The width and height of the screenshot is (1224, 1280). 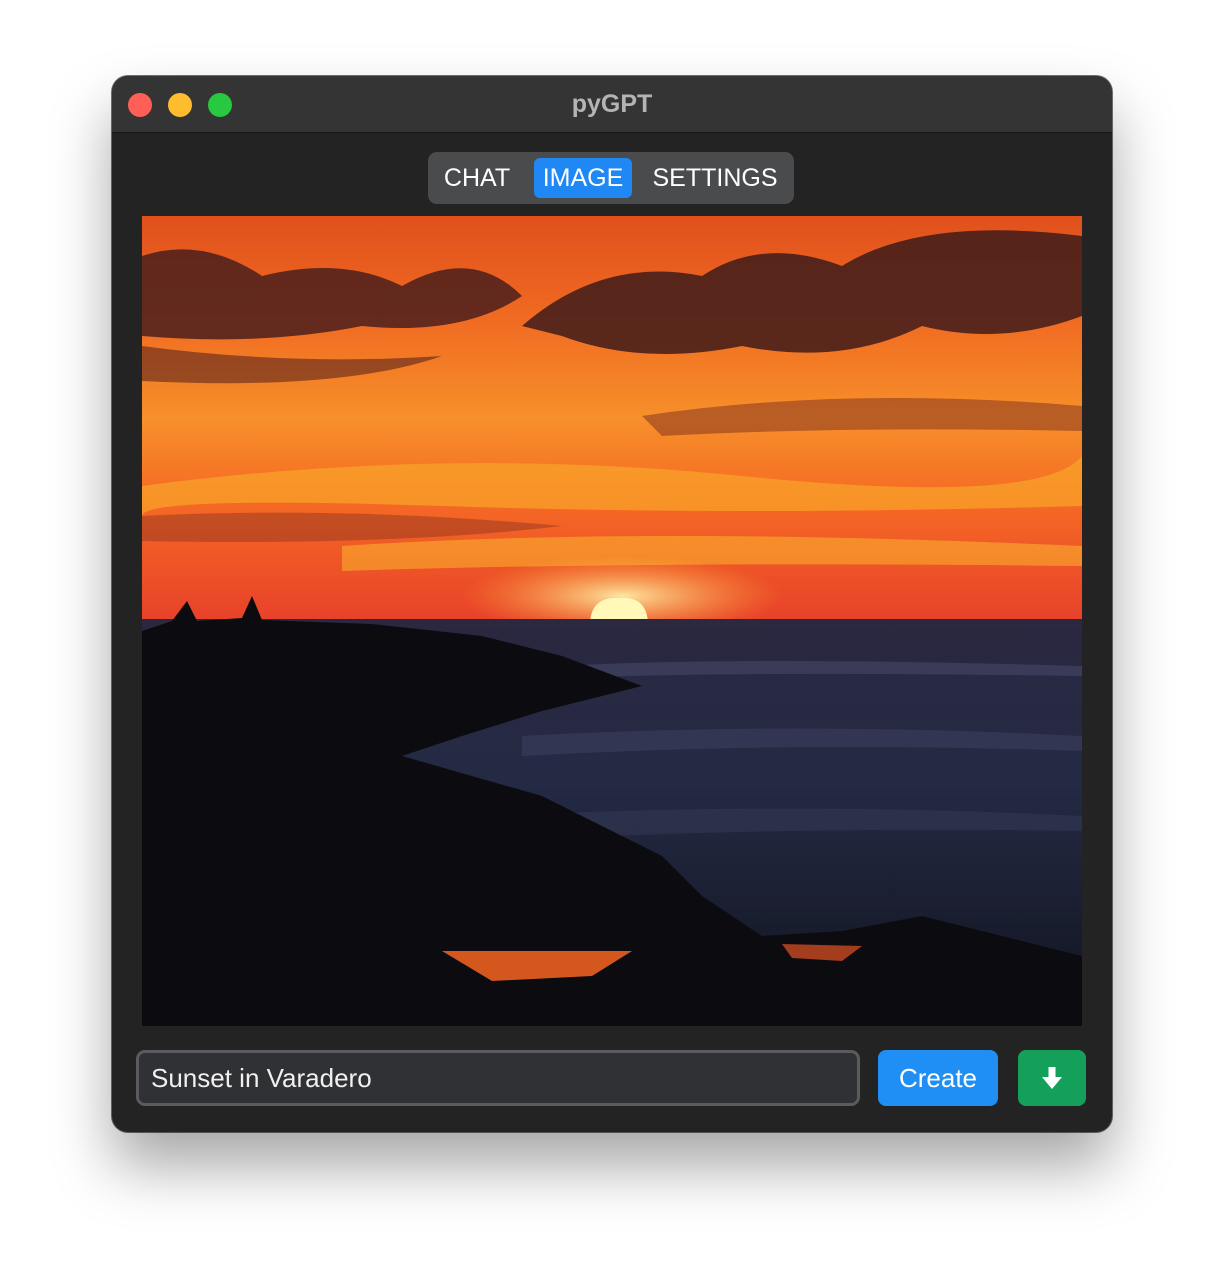 I want to click on title-bar: pyGPT, so click(x=612, y=104).